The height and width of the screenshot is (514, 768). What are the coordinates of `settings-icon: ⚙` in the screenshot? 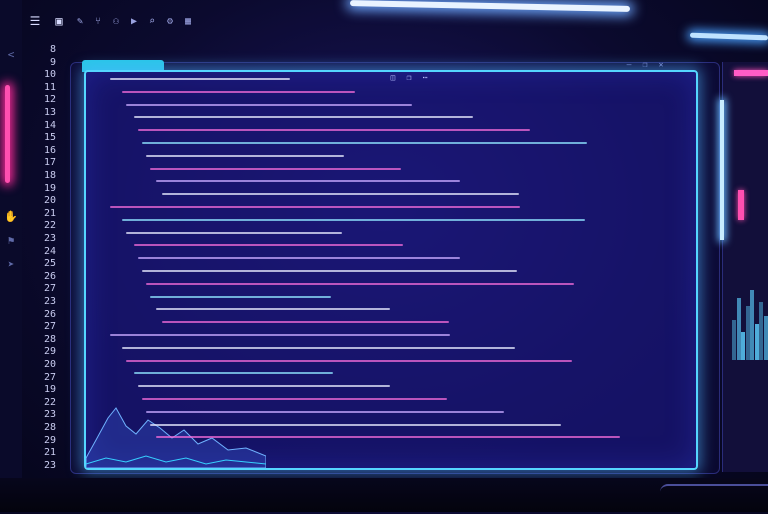 It's located at (170, 21).